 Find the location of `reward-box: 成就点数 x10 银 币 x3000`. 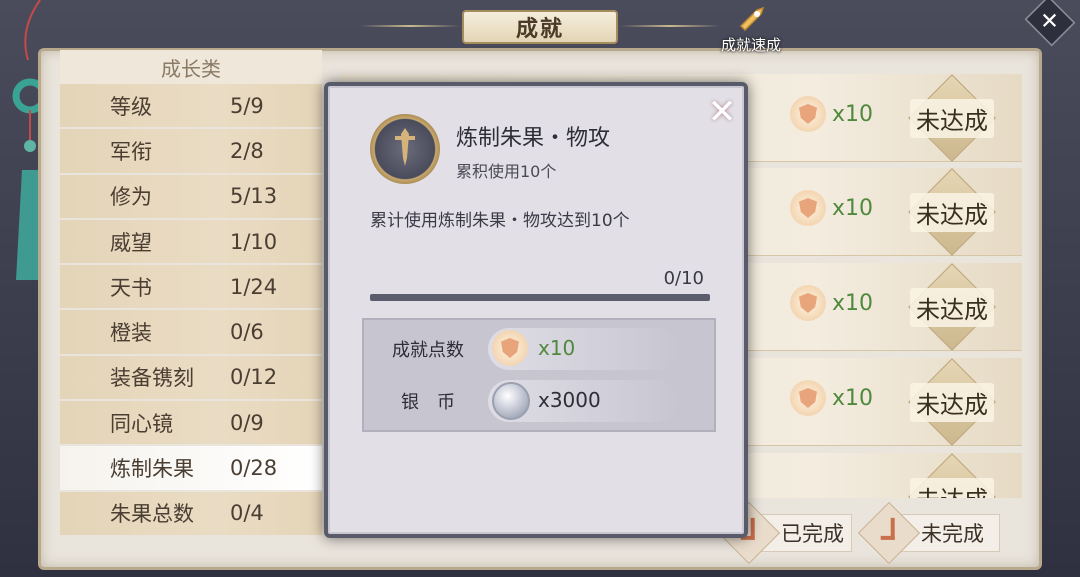

reward-box: 成就点数 x10 银 币 x3000 is located at coordinates (539, 375).